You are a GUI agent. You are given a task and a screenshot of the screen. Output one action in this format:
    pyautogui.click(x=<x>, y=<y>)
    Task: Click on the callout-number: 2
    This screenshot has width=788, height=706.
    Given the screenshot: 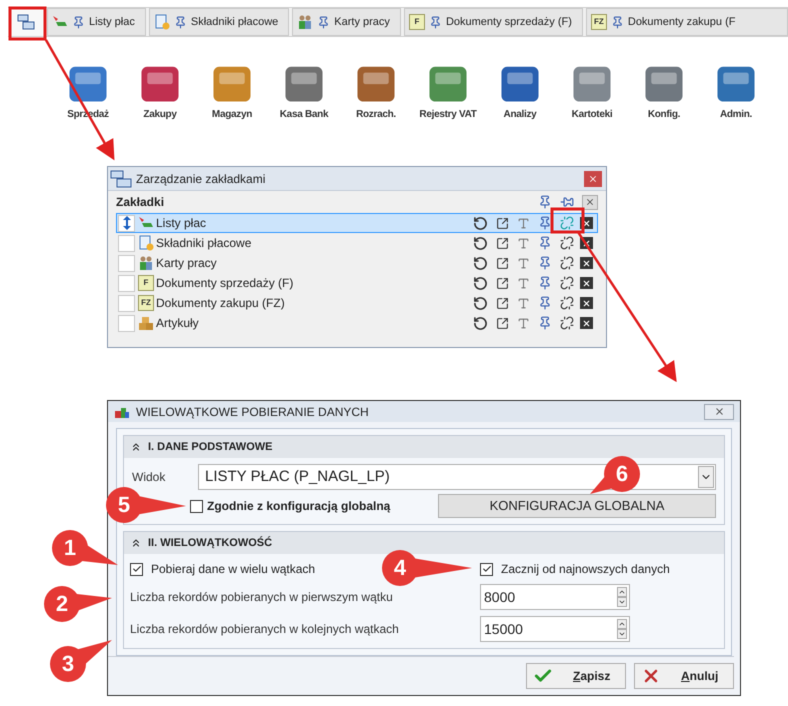 What is the action you would take?
    pyautogui.click(x=62, y=604)
    